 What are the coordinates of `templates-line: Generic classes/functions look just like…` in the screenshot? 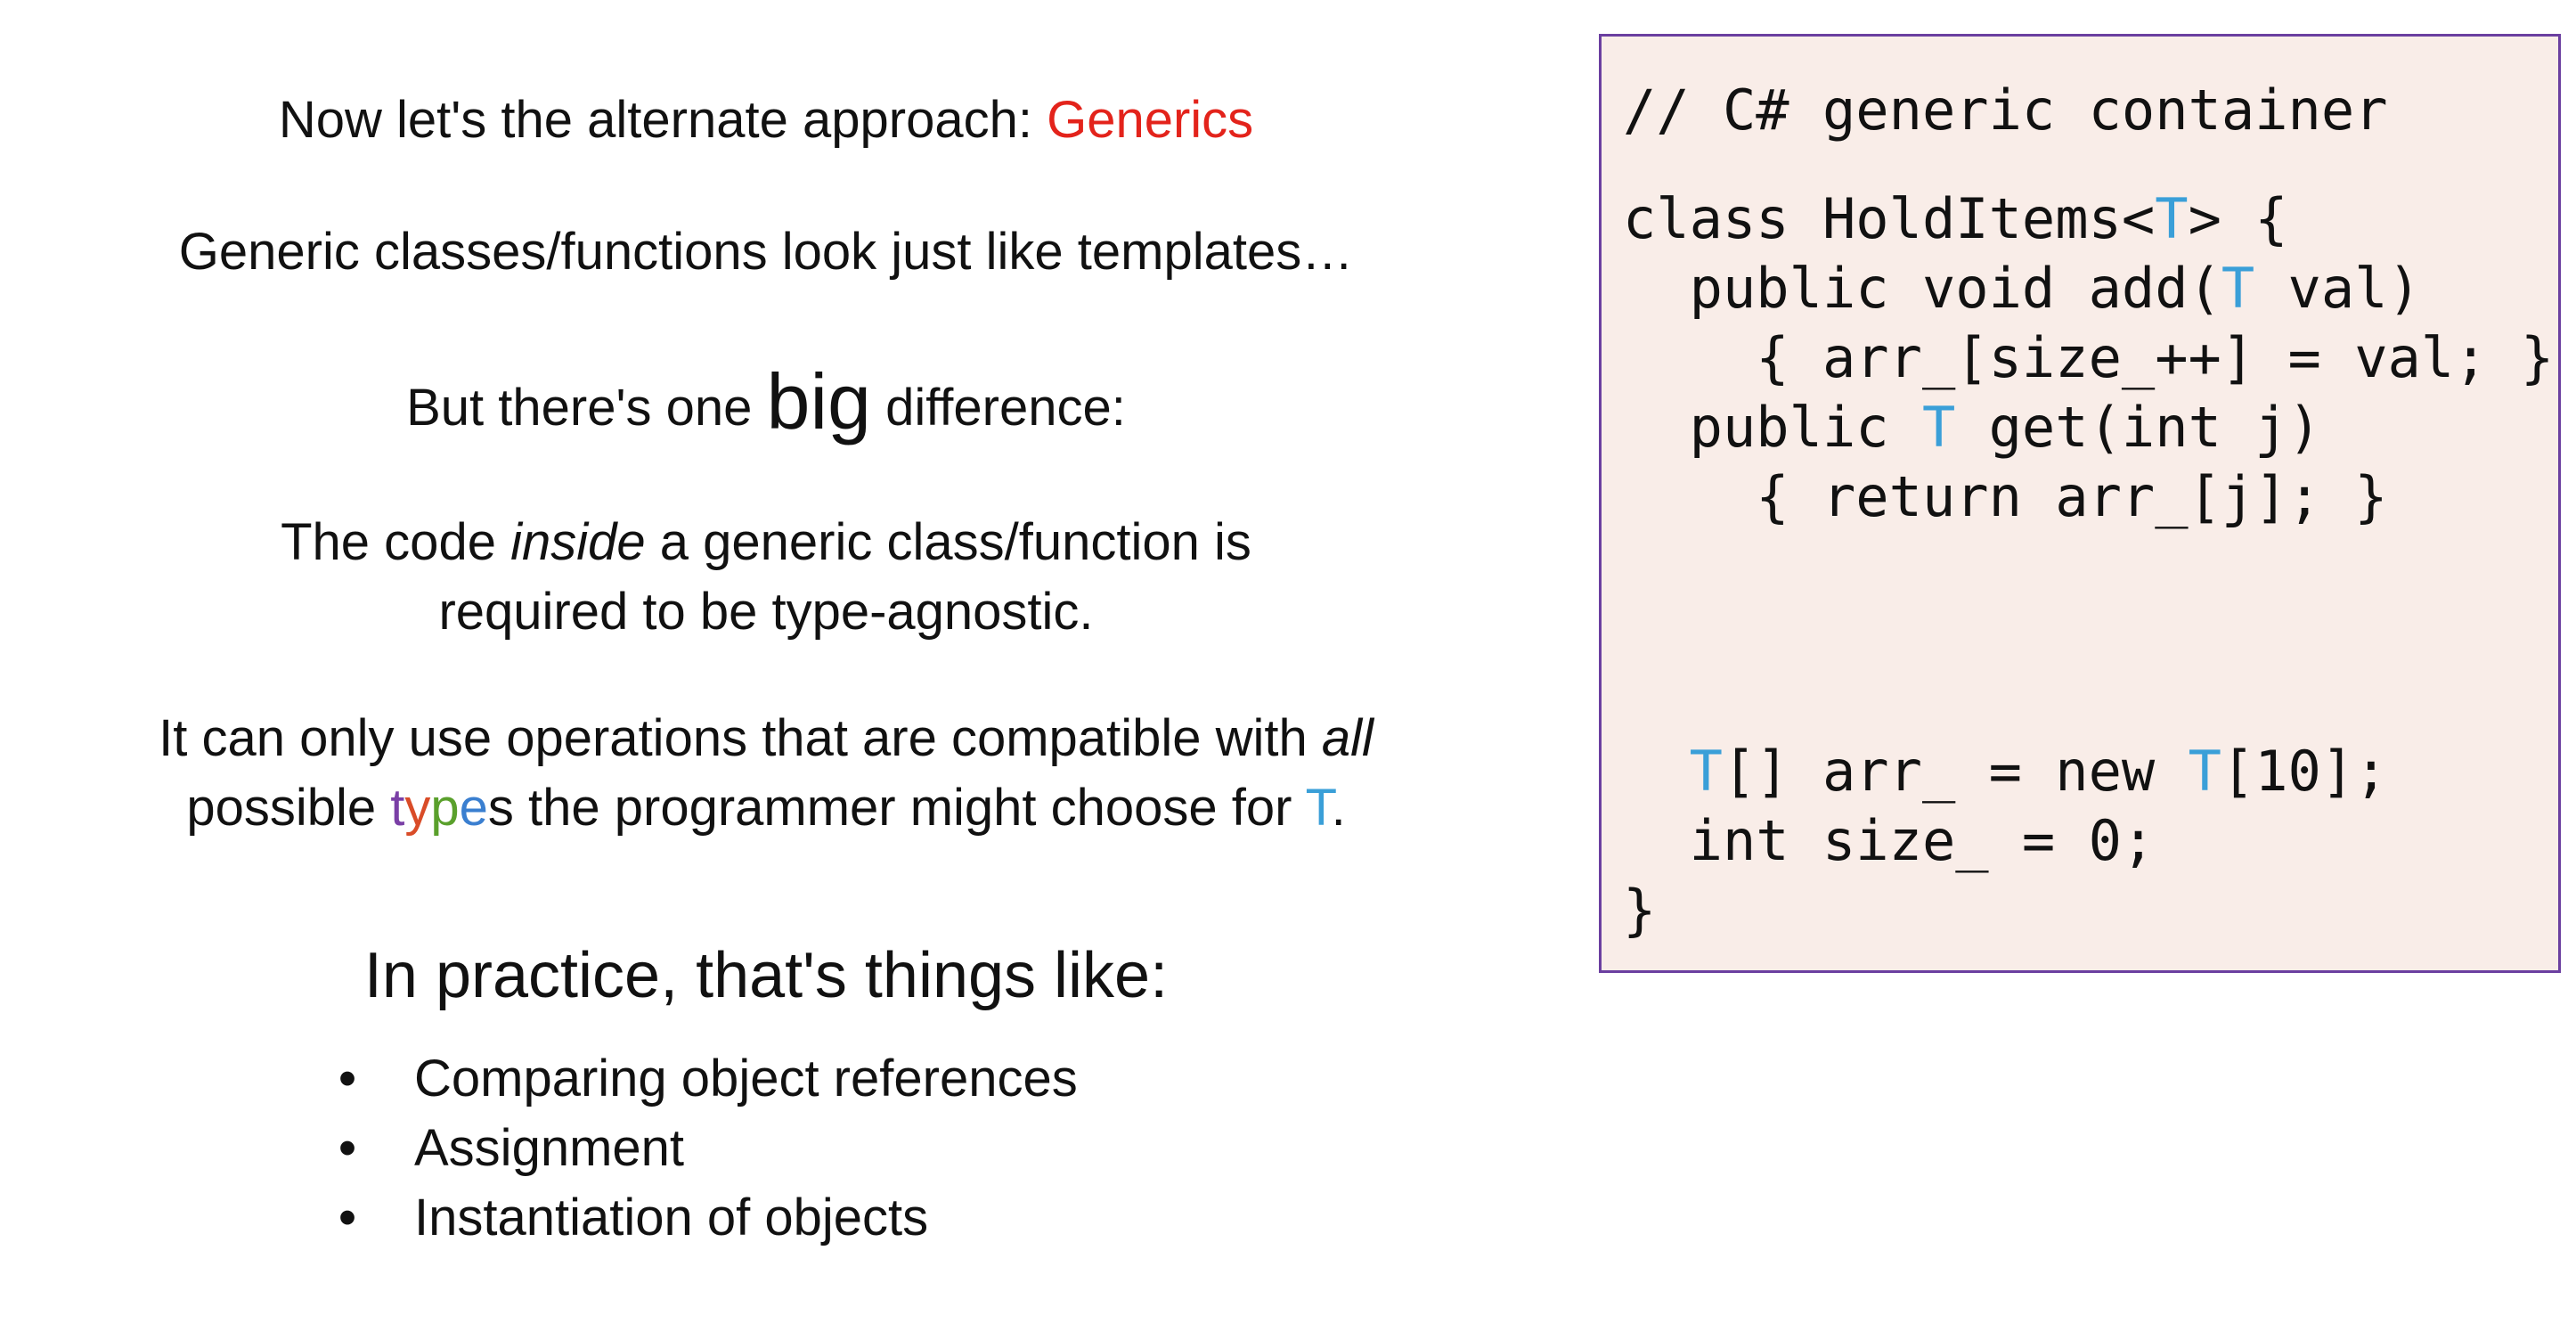 It's located at (766, 252).